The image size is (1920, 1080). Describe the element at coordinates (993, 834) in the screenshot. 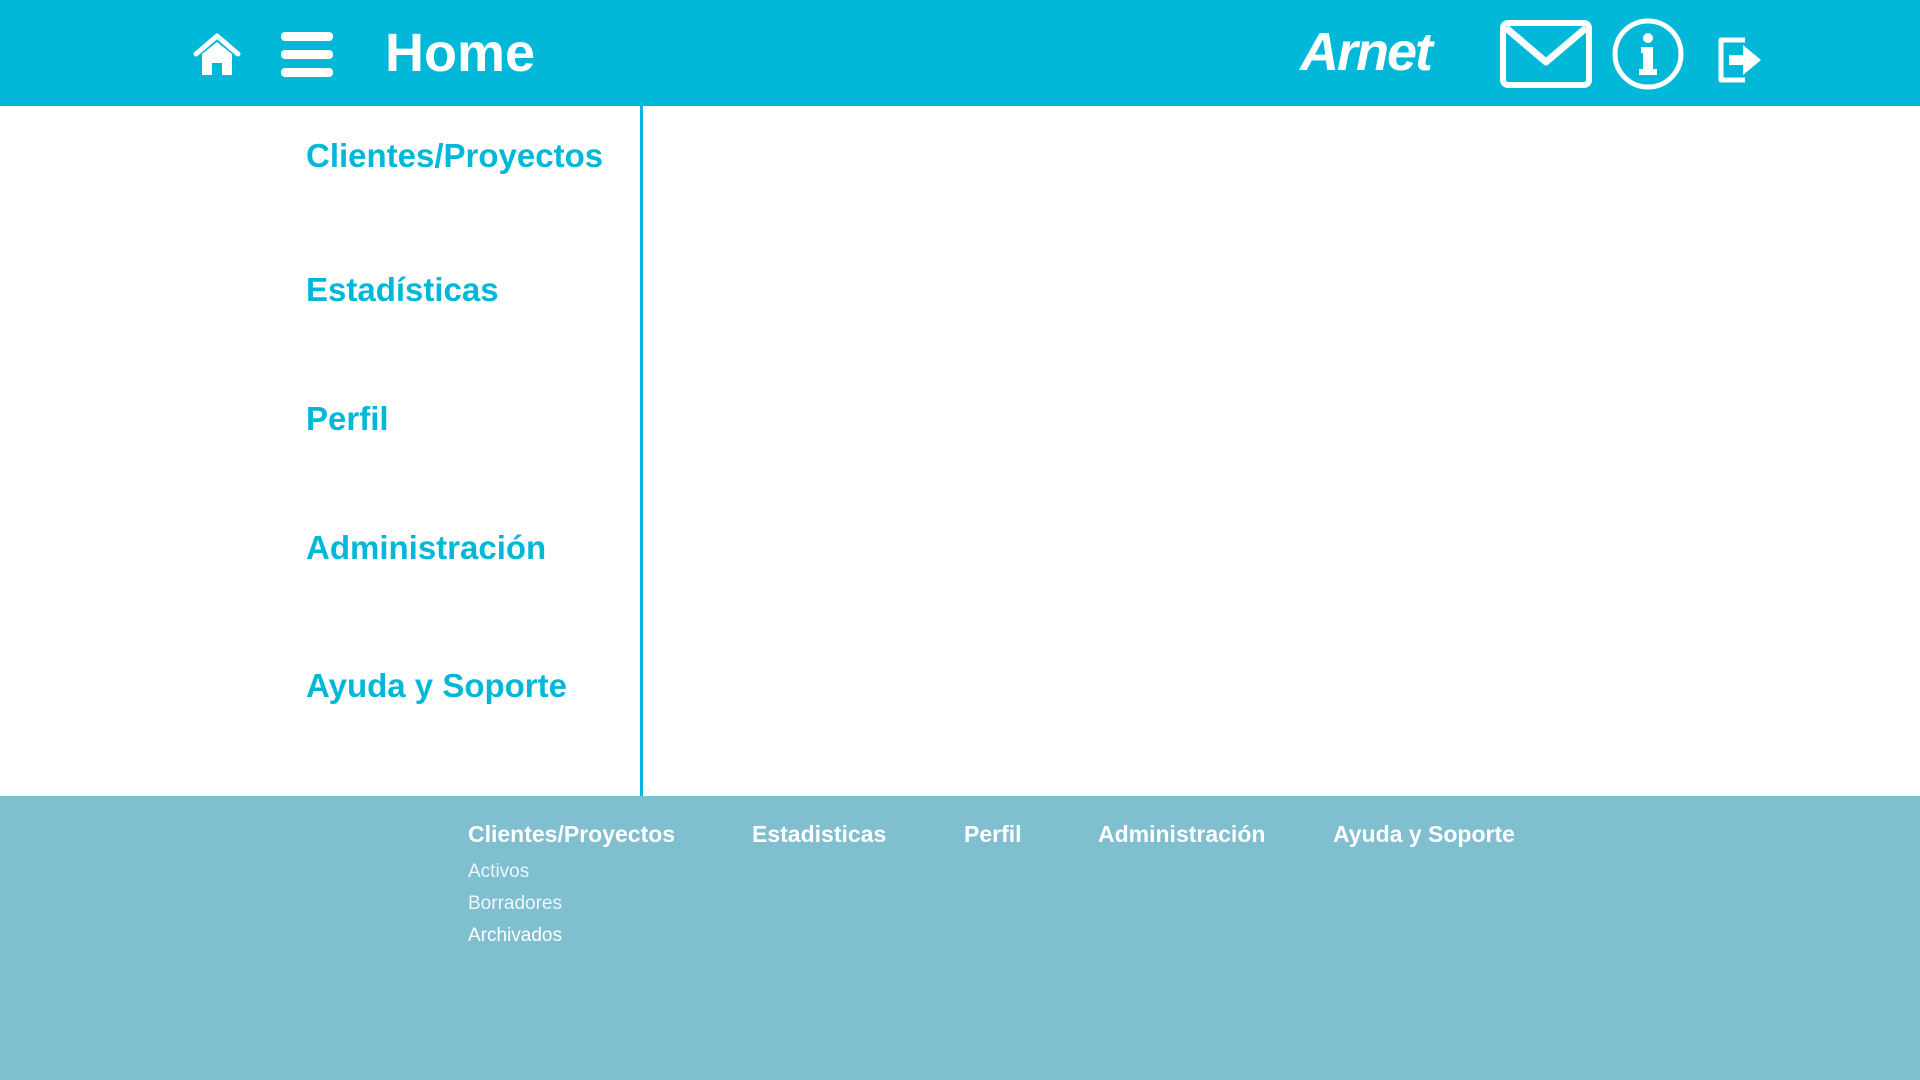

I see `footer-link-perfil: Perfil` at that location.